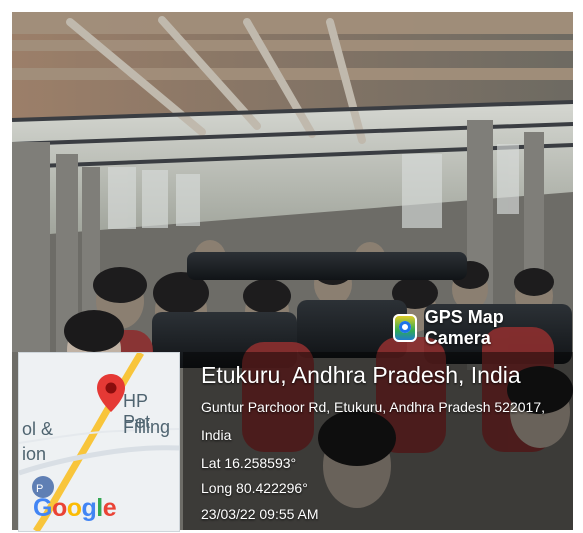  What do you see at coordinates (464, 327) in the screenshot?
I see `app-name-label: GPS Map Camera` at bounding box center [464, 327].